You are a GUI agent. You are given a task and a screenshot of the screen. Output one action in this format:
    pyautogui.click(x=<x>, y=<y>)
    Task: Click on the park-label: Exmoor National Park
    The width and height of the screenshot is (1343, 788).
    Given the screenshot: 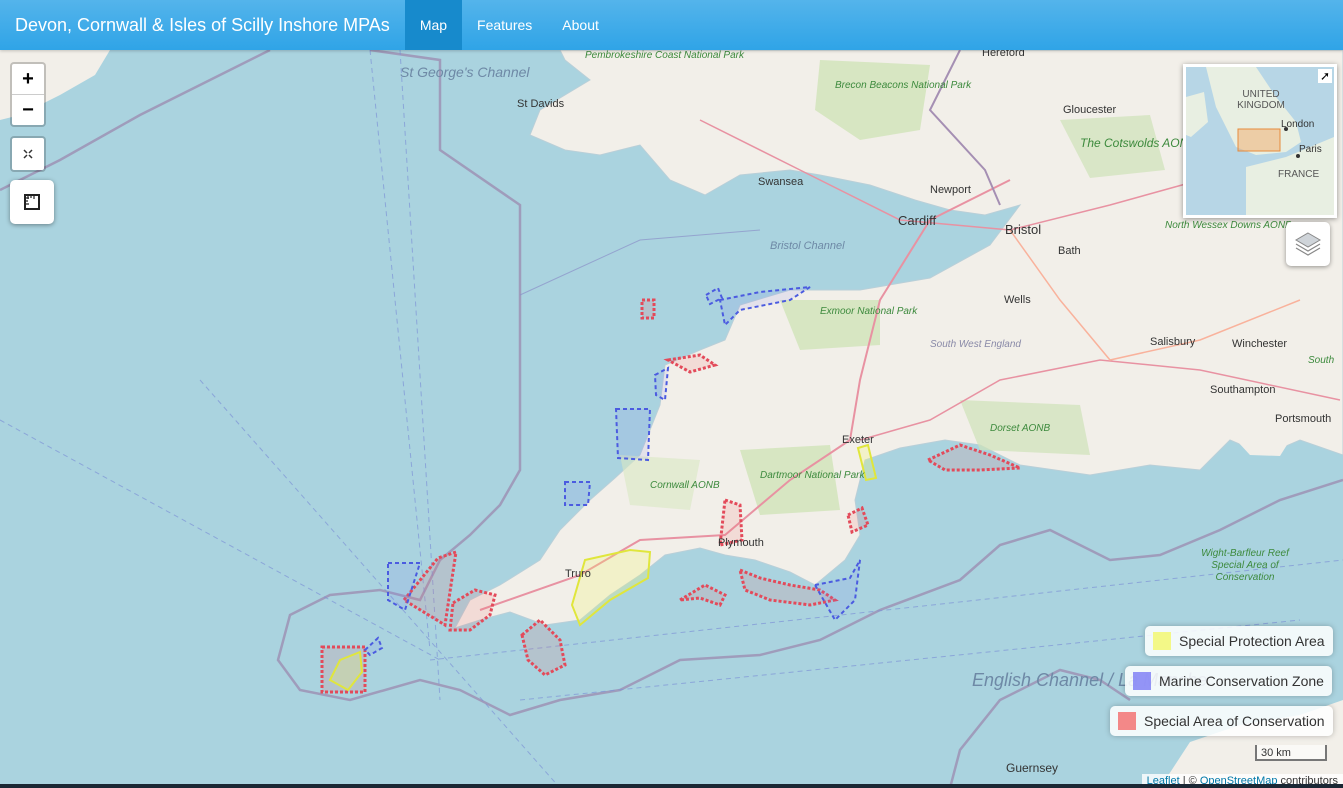 What is the action you would take?
    pyautogui.click(x=869, y=311)
    